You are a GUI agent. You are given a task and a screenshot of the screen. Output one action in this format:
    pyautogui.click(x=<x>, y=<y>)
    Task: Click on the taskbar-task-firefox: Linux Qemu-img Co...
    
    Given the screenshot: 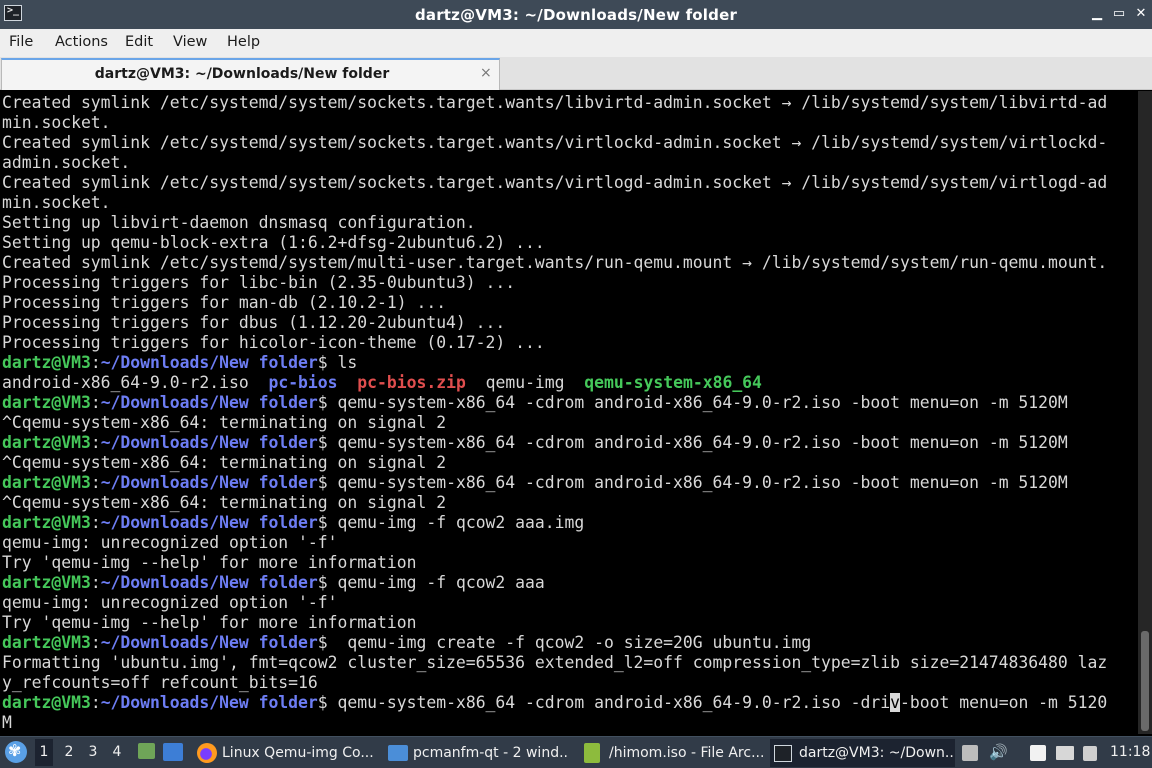 What is the action you would take?
    pyautogui.click(x=287, y=753)
    